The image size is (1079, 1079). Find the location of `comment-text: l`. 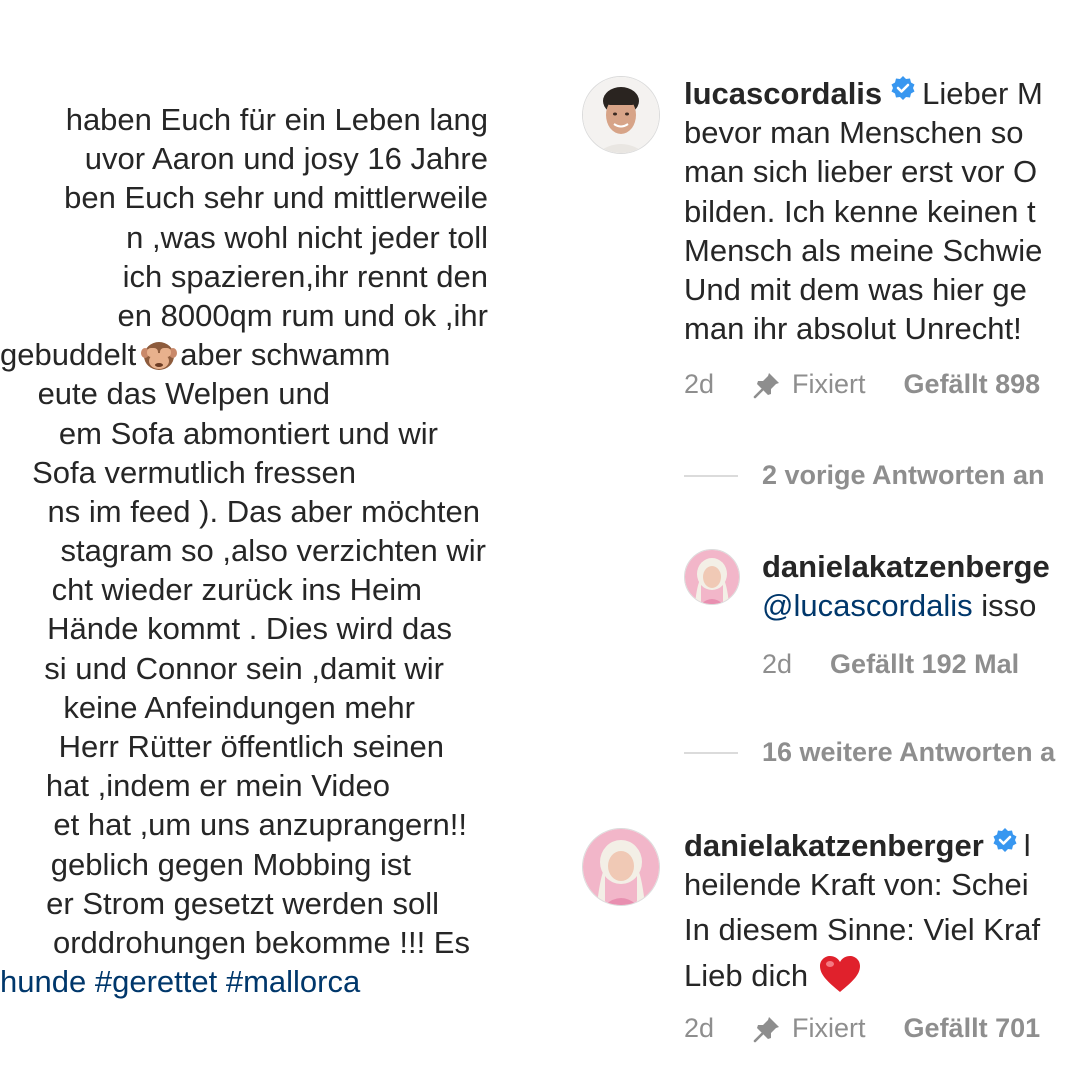

comment-text: l is located at coordinates (1027, 845).